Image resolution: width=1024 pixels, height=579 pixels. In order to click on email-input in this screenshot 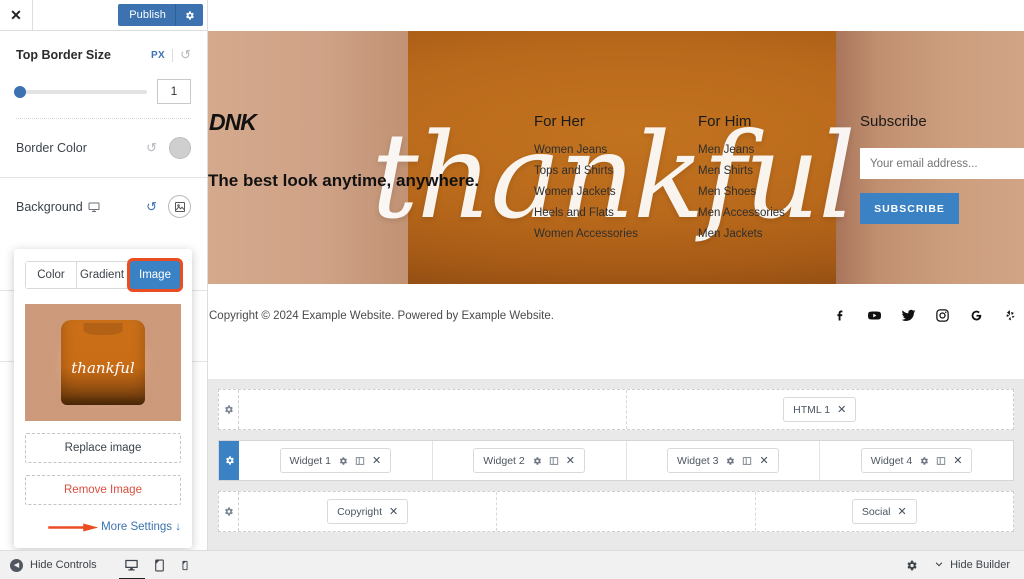, I will do `click(942, 163)`.